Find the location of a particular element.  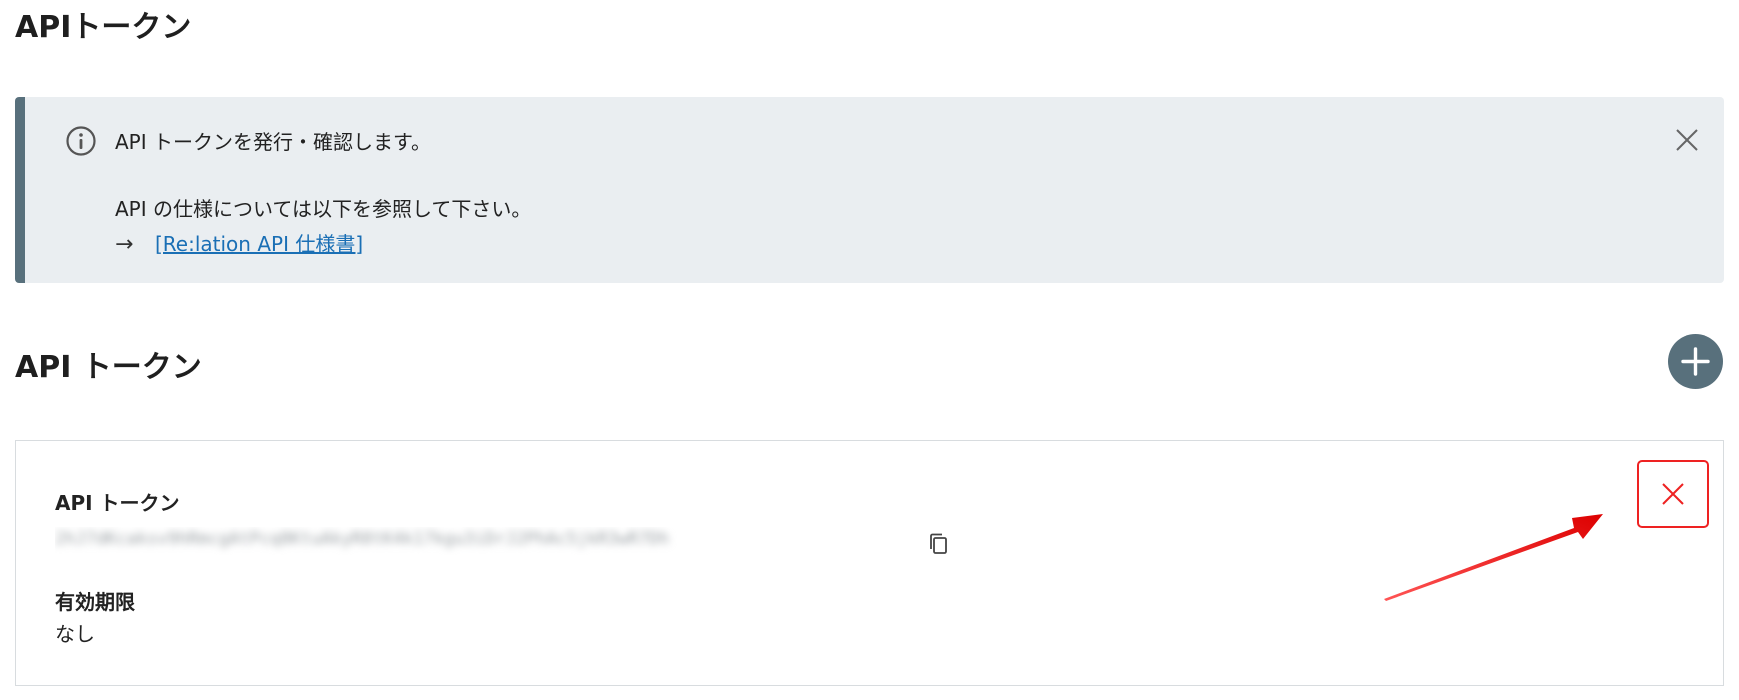

expiry-label: 有効期限 is located at coordinates (95, 602).